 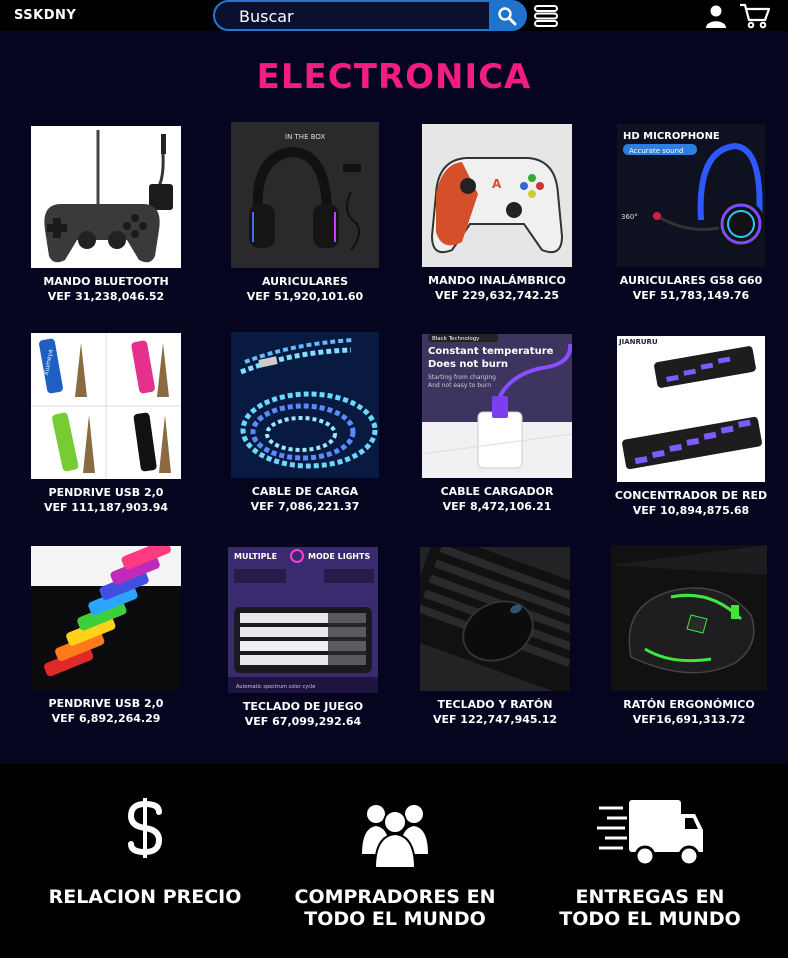 What do you see at coordinates (106, 197) in the screenshot?
I see `gamepad-image` at bounding box center [106, 197].